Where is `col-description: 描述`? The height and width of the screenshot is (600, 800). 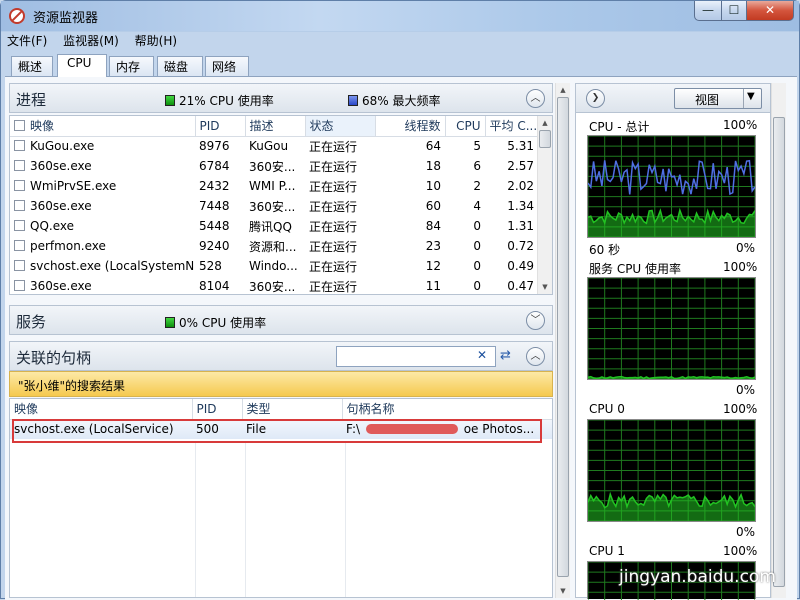 col-description: 描述 is located at coordinates (275, 126).